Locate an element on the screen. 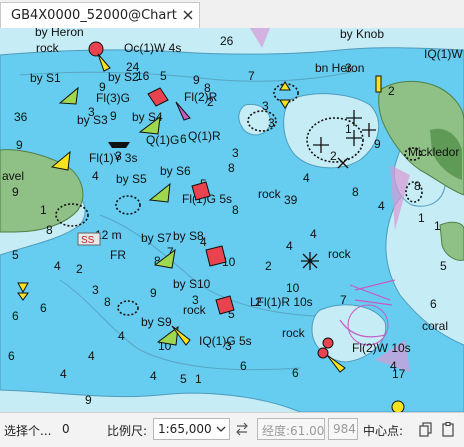  latitude-field: 984 is located at coordinates (343, 429).